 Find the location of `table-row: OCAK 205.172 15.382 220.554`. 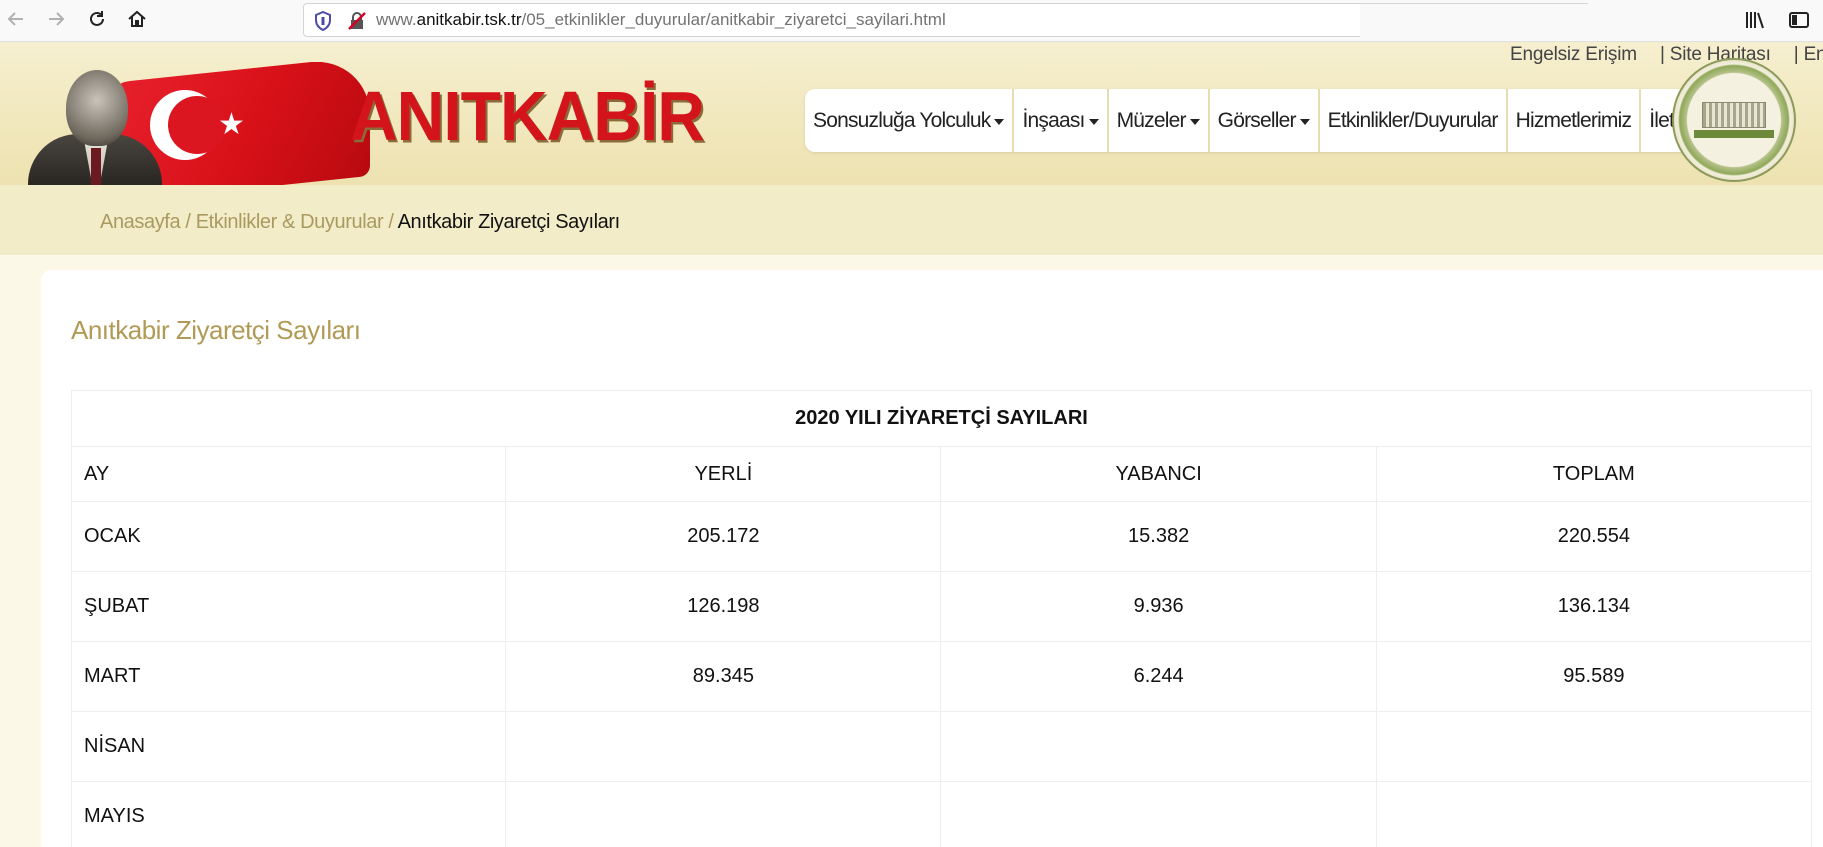

table-row: OCAK 205.172 15.382 220.554 is located at coordinates (941, 536).